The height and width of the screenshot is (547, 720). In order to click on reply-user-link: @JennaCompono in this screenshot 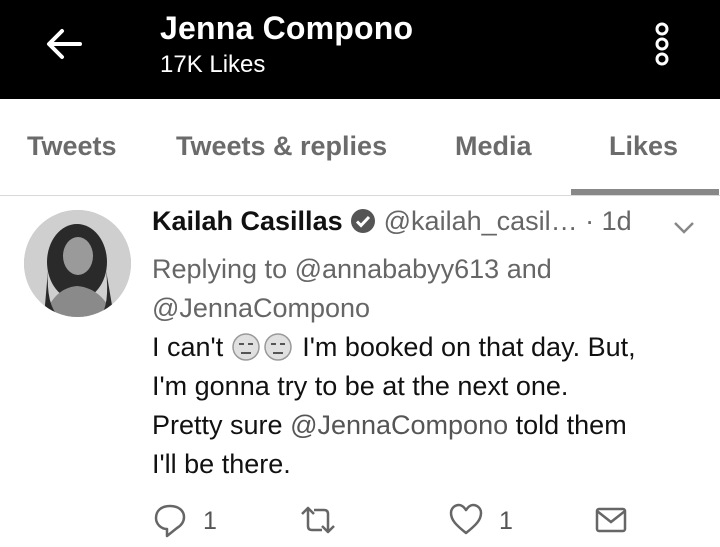, I will do `click(261, 308)`.